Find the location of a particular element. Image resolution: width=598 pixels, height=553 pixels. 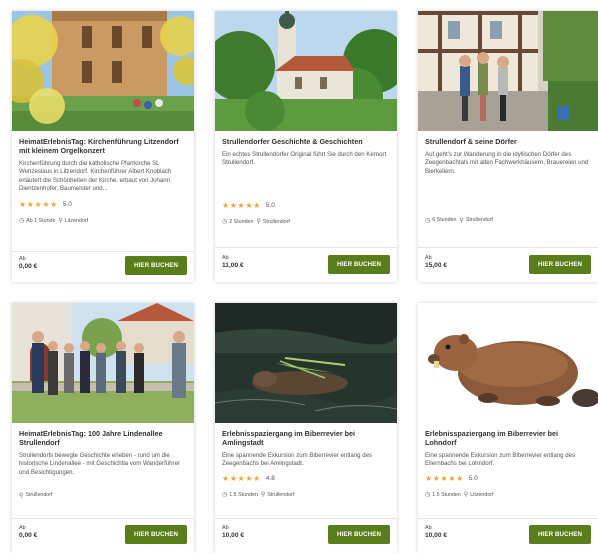

tour-title: Strullendorfer Geschichte & Geschichten is located at coordinates (306, 141).